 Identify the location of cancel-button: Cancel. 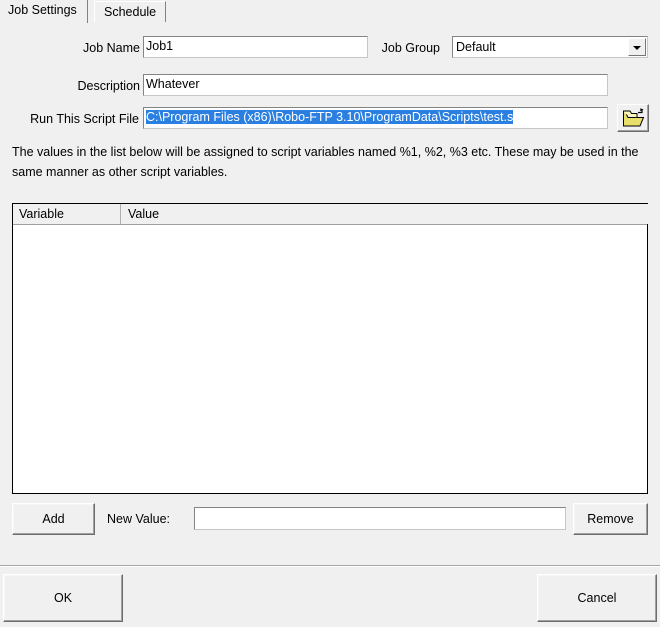
(597, 598).